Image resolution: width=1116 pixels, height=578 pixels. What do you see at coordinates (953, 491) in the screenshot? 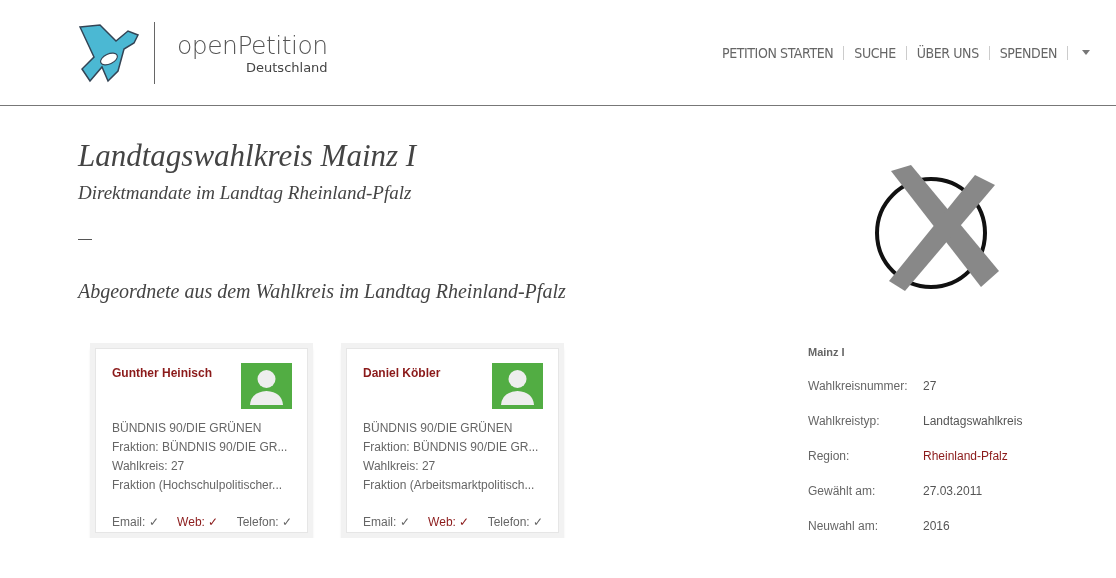
I see `info-value: 27.03.2011` at bounding box center [953, 491].